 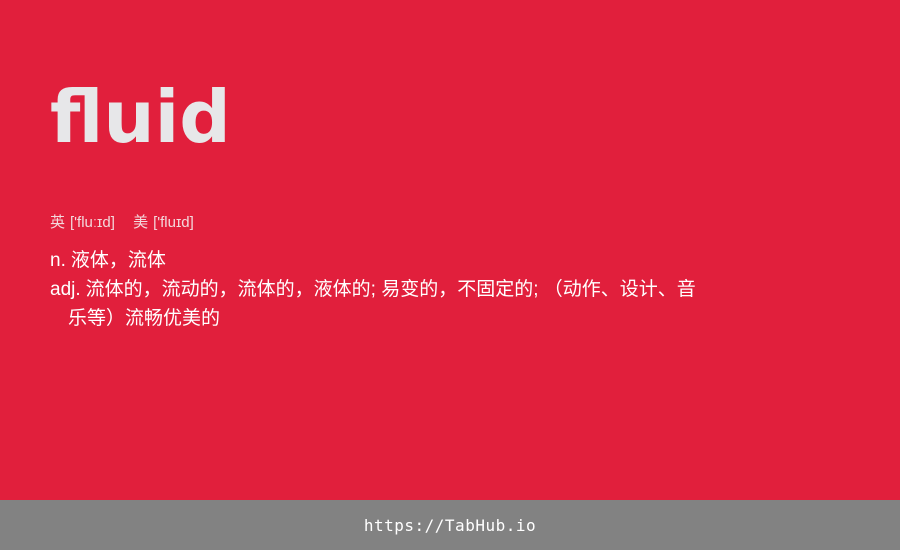 What do you see at coordinates (140, 117) in the screenshot?
I see `headword: fluid` at bounding box center [140, 117].